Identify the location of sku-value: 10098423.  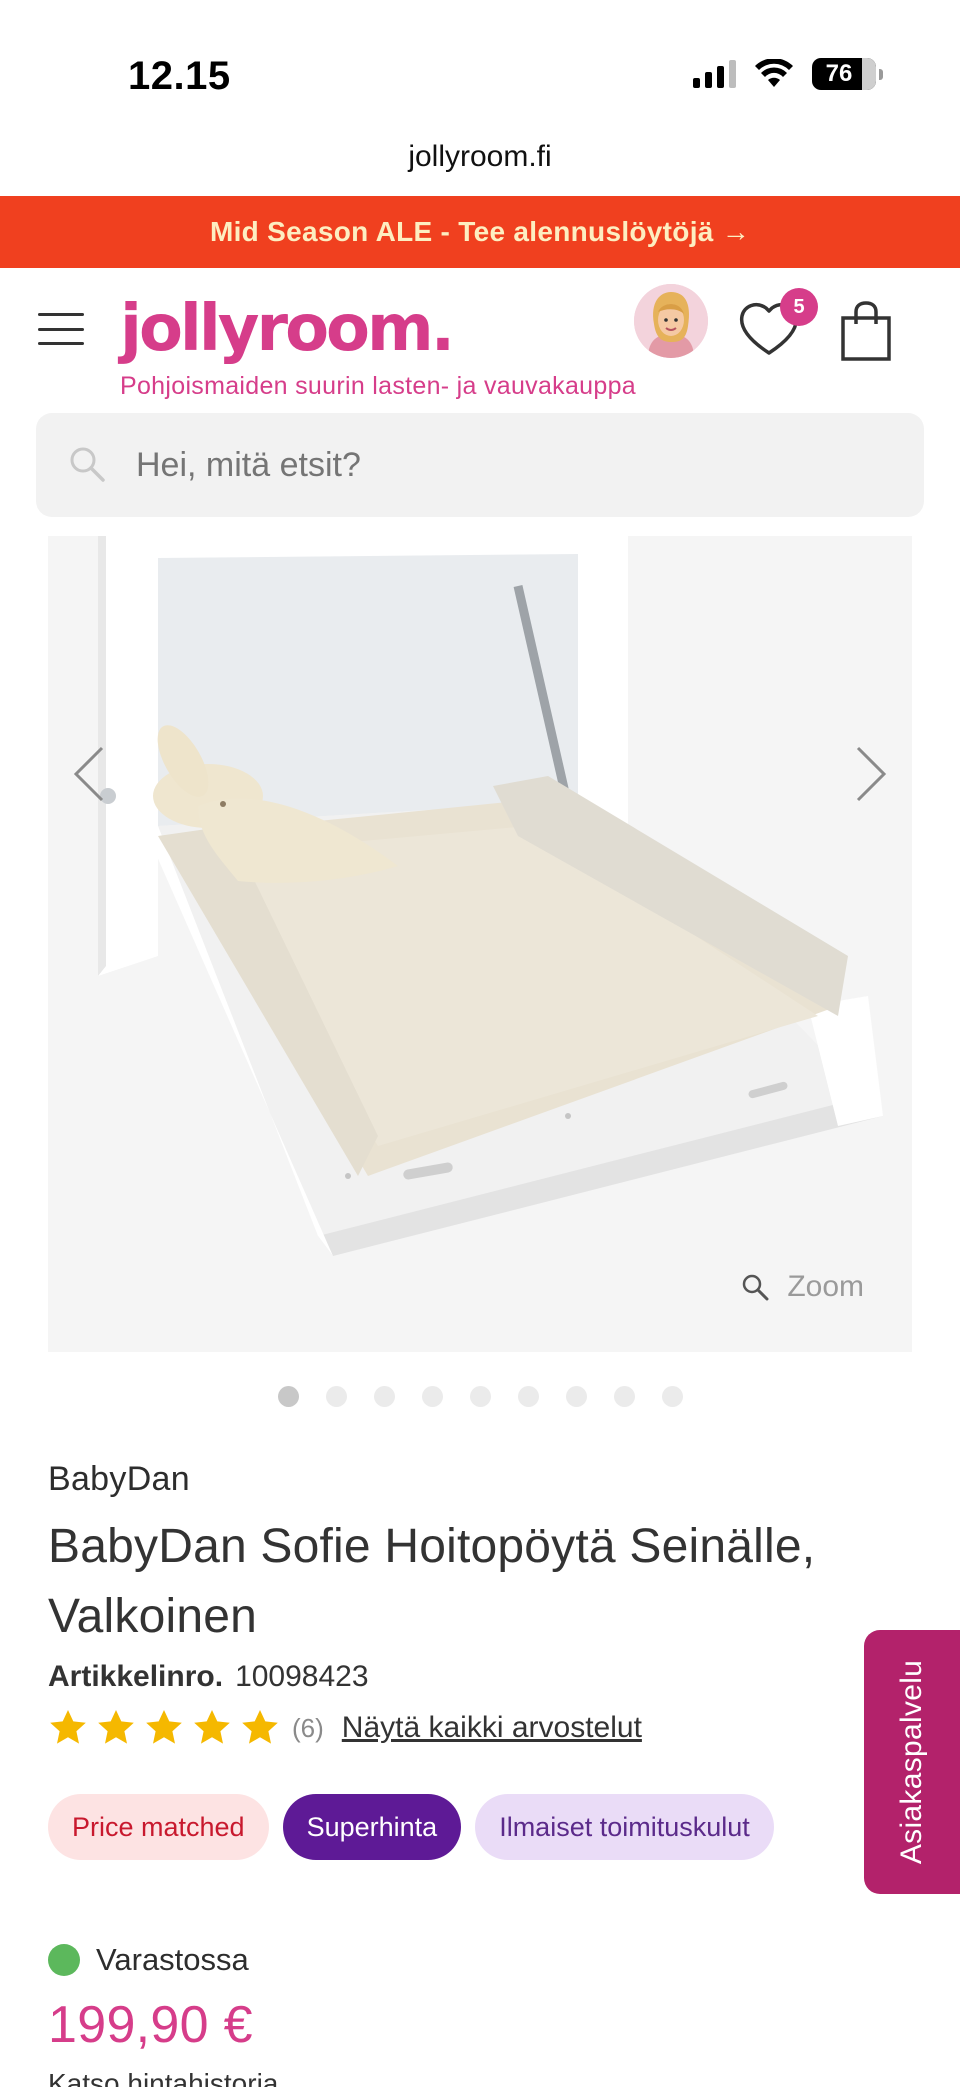
(302, 1676).